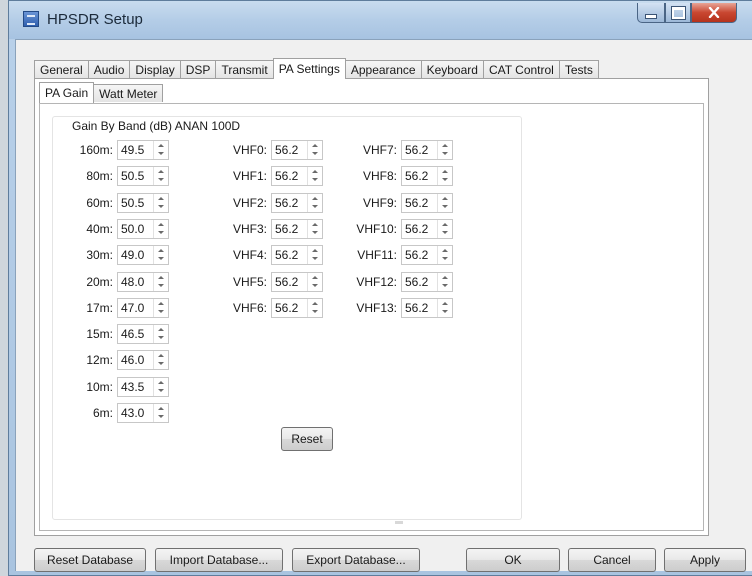  I want to click on gain-spinner-80m: 50.5, so click(143, 176).